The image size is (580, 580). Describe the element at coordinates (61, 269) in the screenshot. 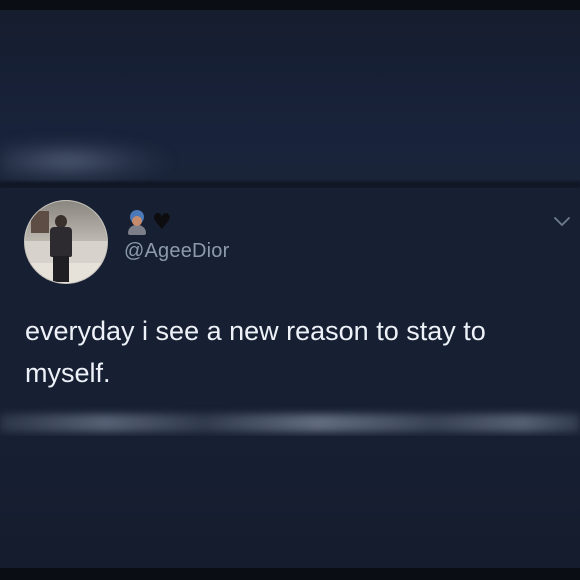

I see `avatar-person-legs` at that location.